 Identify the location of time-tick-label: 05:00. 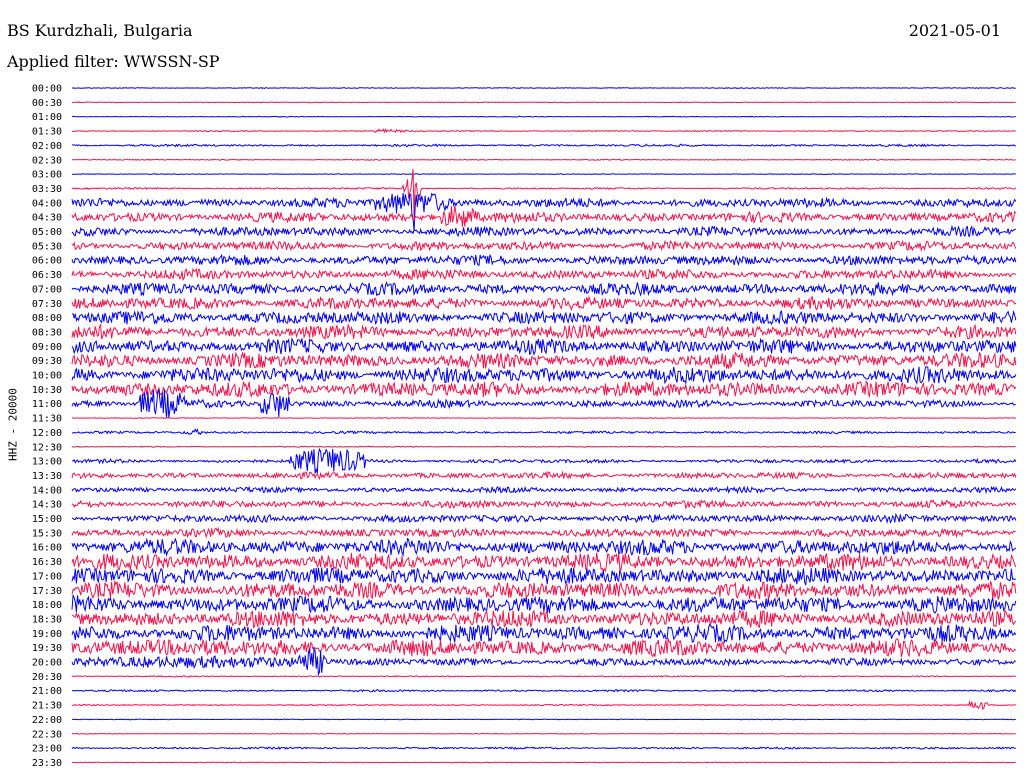
(47, 232).